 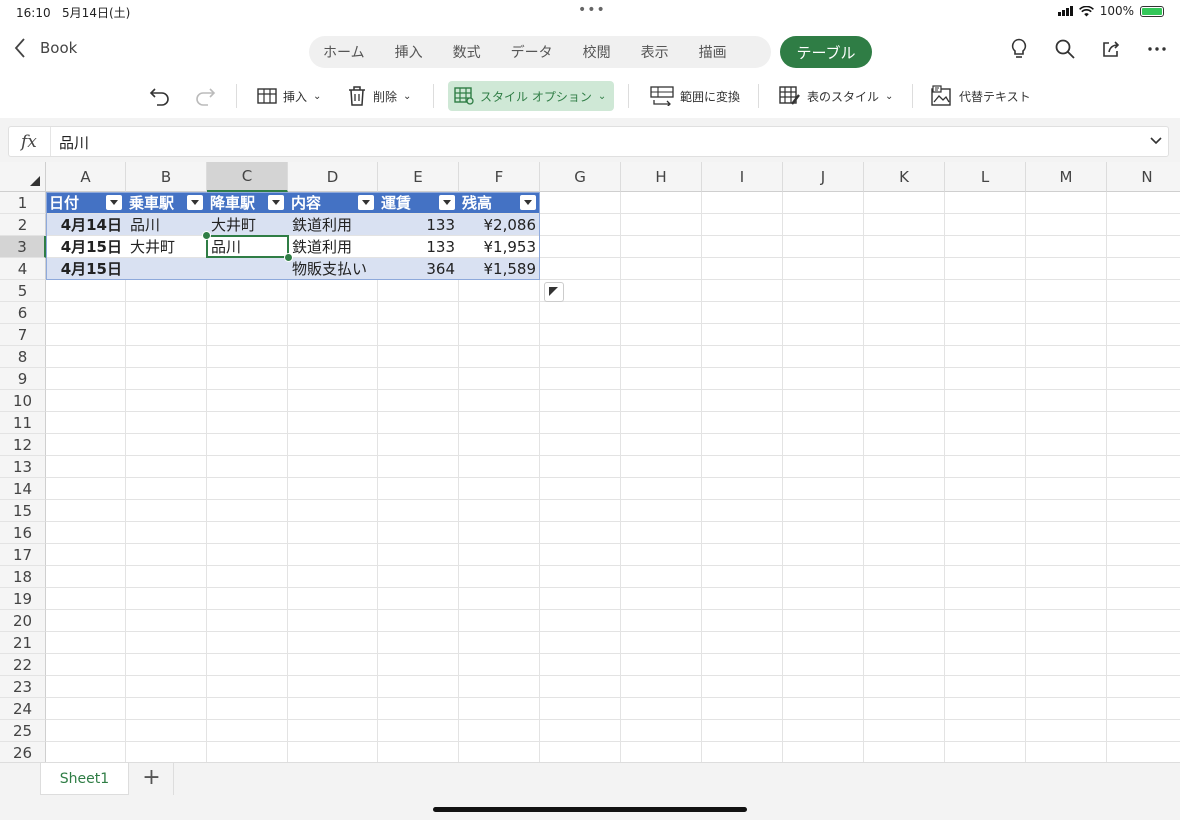 I want to click on row-gridline, so click(x=613, y=301).